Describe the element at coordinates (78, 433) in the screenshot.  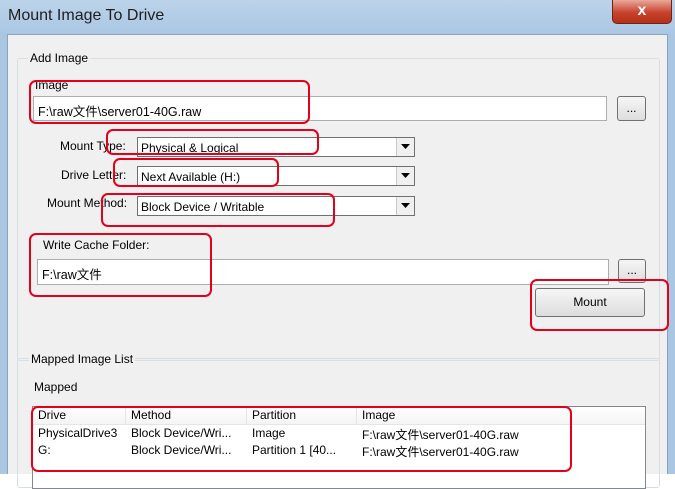
I see `cell-drive: PhysicalDrive3` at that location.